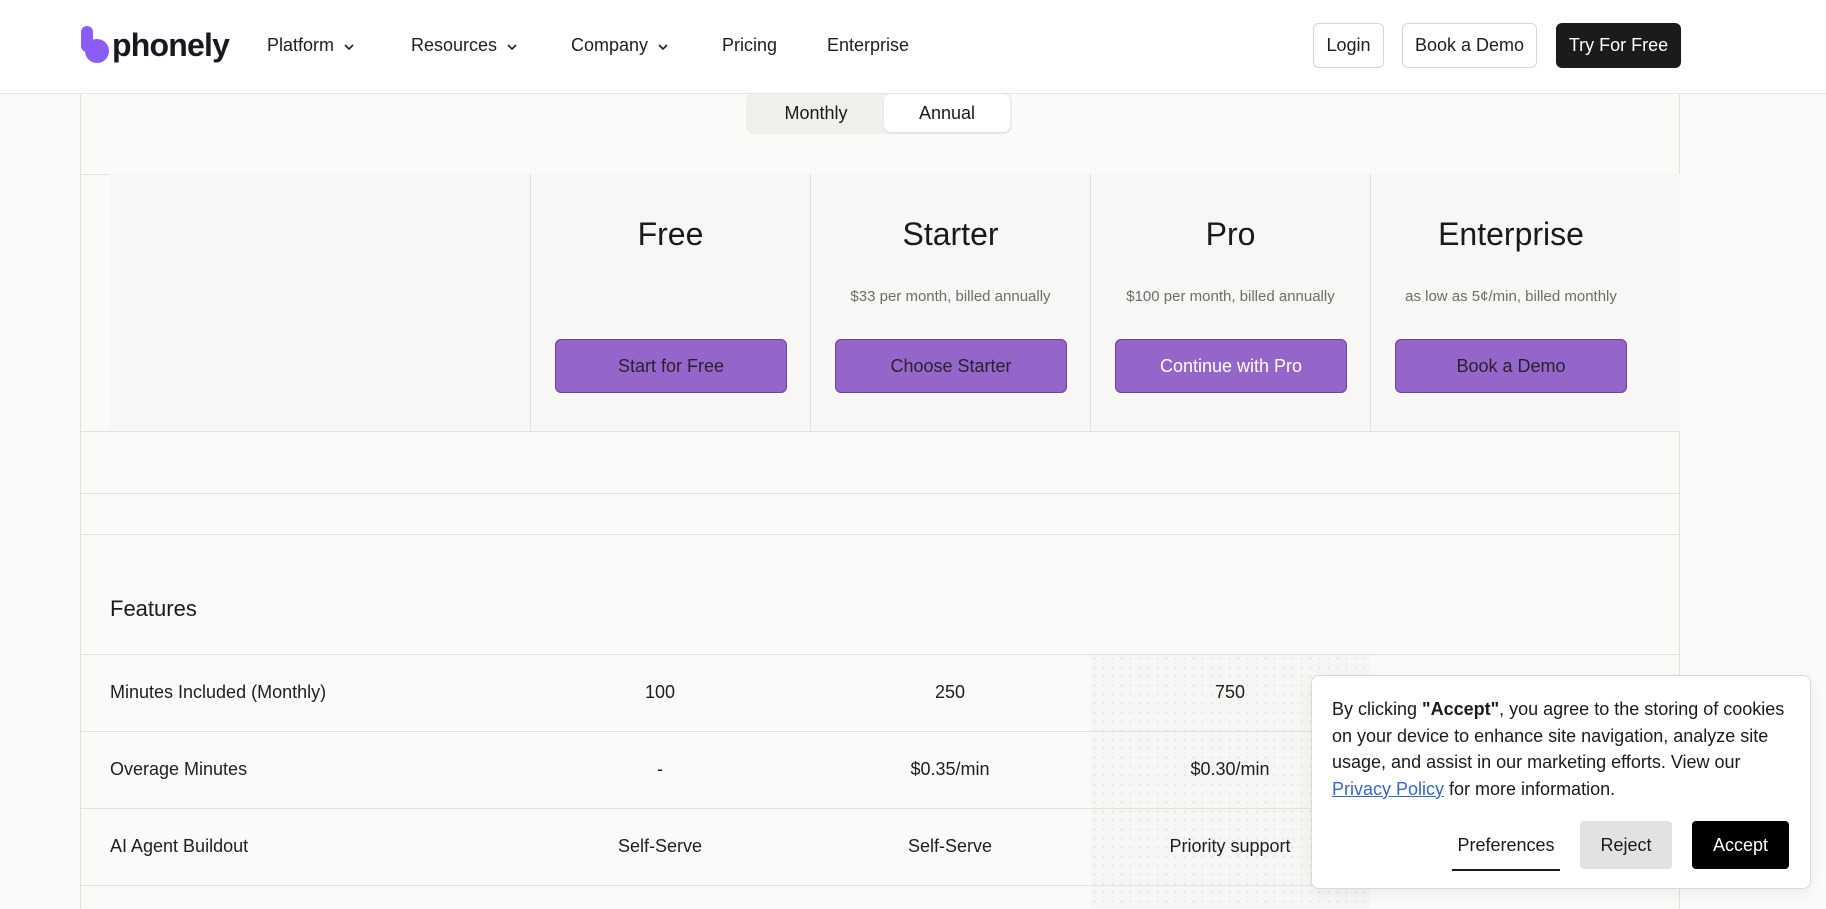 The height and width of the screenshot is (909, 1826). I want to click on accept-button: Accept, so click(1740, 845).